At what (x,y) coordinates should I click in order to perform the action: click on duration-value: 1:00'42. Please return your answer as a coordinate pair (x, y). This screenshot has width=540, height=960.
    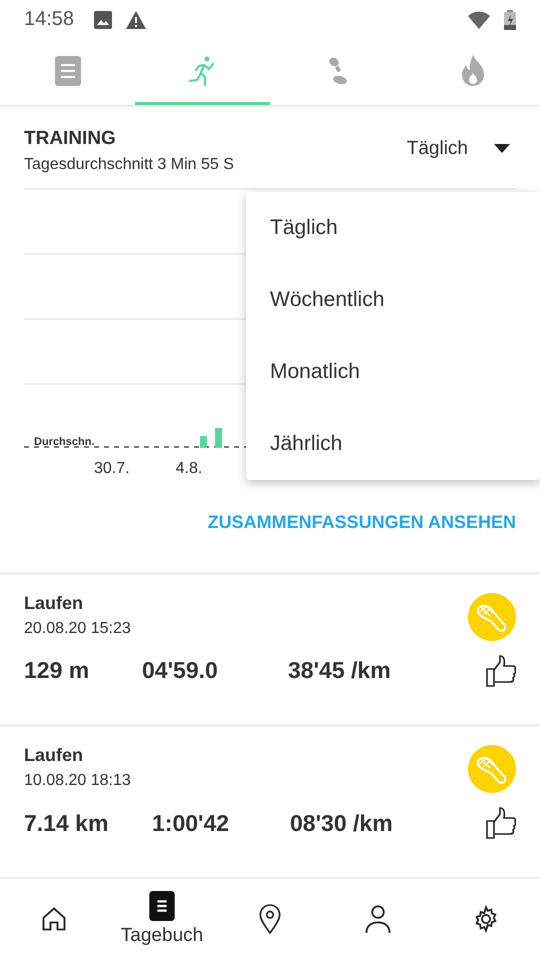
    Looking at the image, I should click on (191, 823).